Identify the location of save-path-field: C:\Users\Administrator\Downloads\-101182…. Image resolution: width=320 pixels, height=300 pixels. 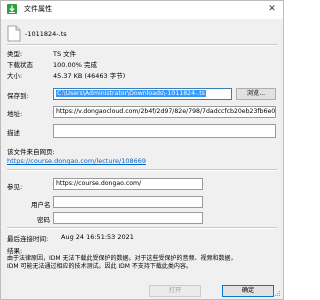
(142, 94).